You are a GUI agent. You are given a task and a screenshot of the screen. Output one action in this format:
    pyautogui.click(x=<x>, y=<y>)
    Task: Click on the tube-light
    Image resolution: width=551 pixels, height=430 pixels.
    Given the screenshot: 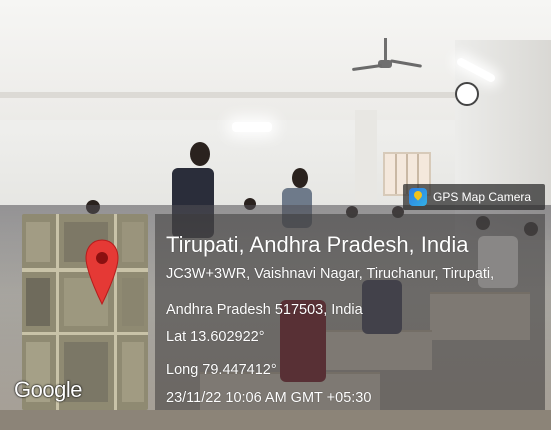 What is the action you would take?
    pyautogui.click(x=252, y=127)
    